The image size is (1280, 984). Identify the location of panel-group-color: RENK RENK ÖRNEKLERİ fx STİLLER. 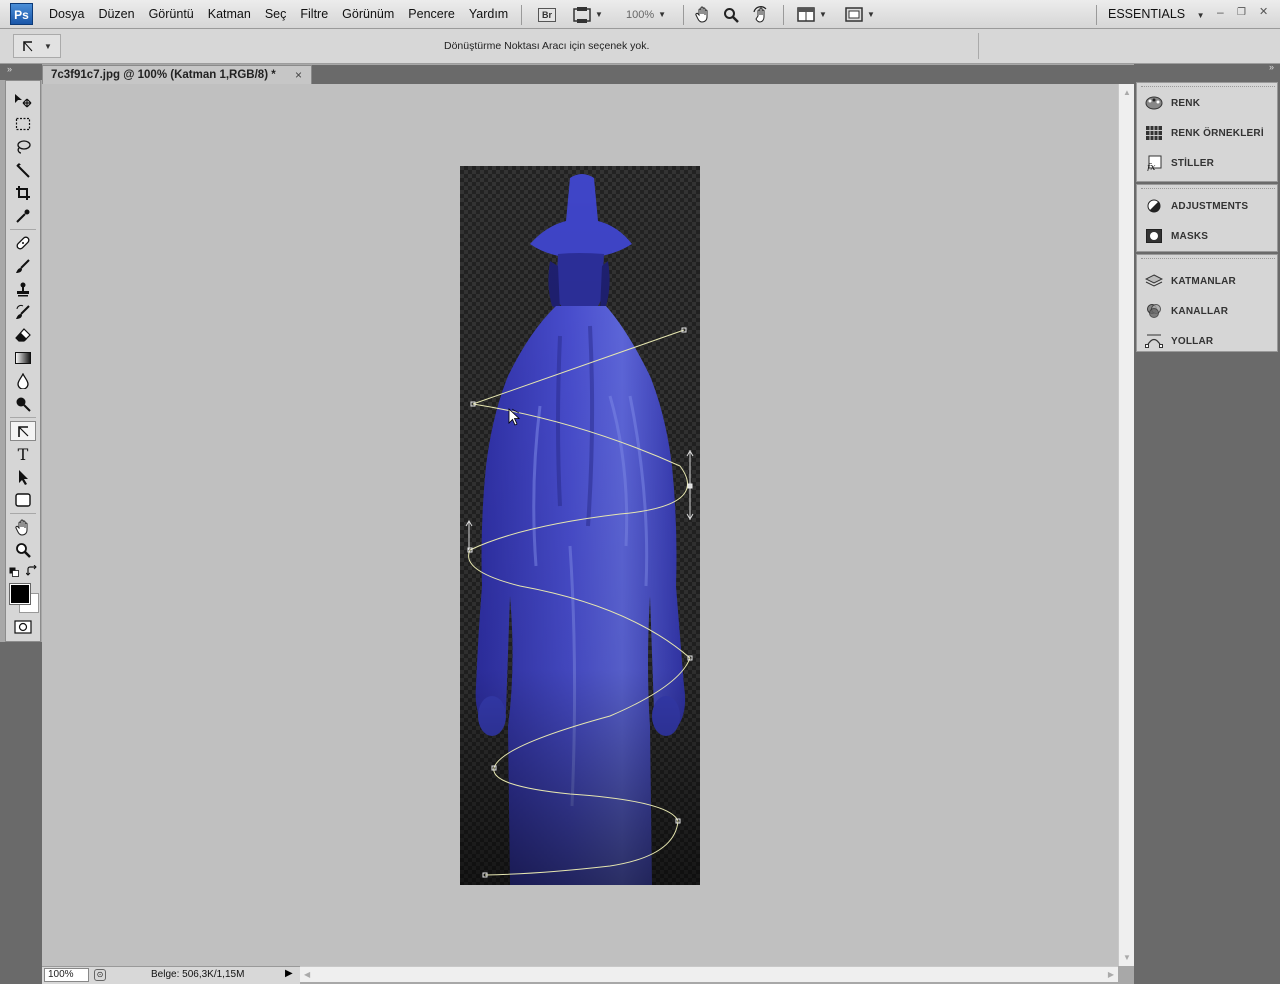
(1207, 132).